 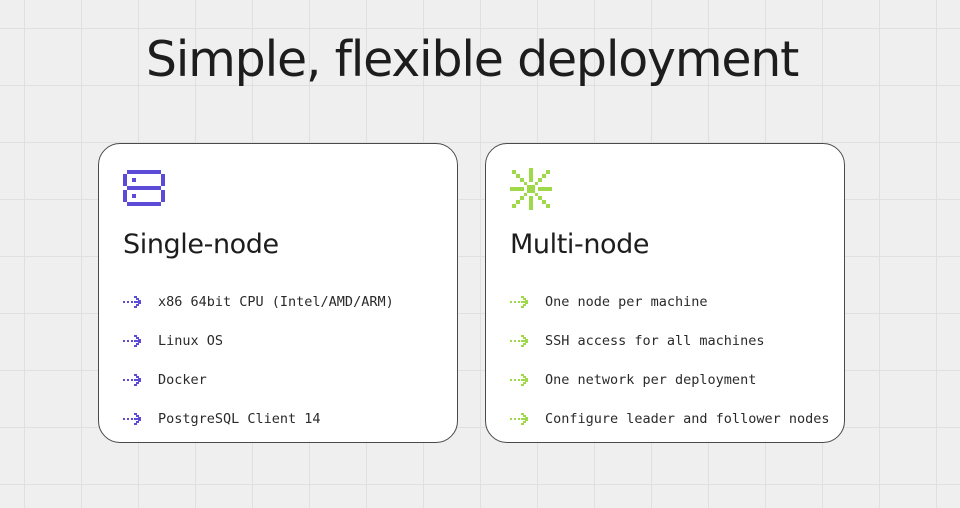 I want to click on list-item: Configure leader and follower nodes, so click(x=669, y=418).